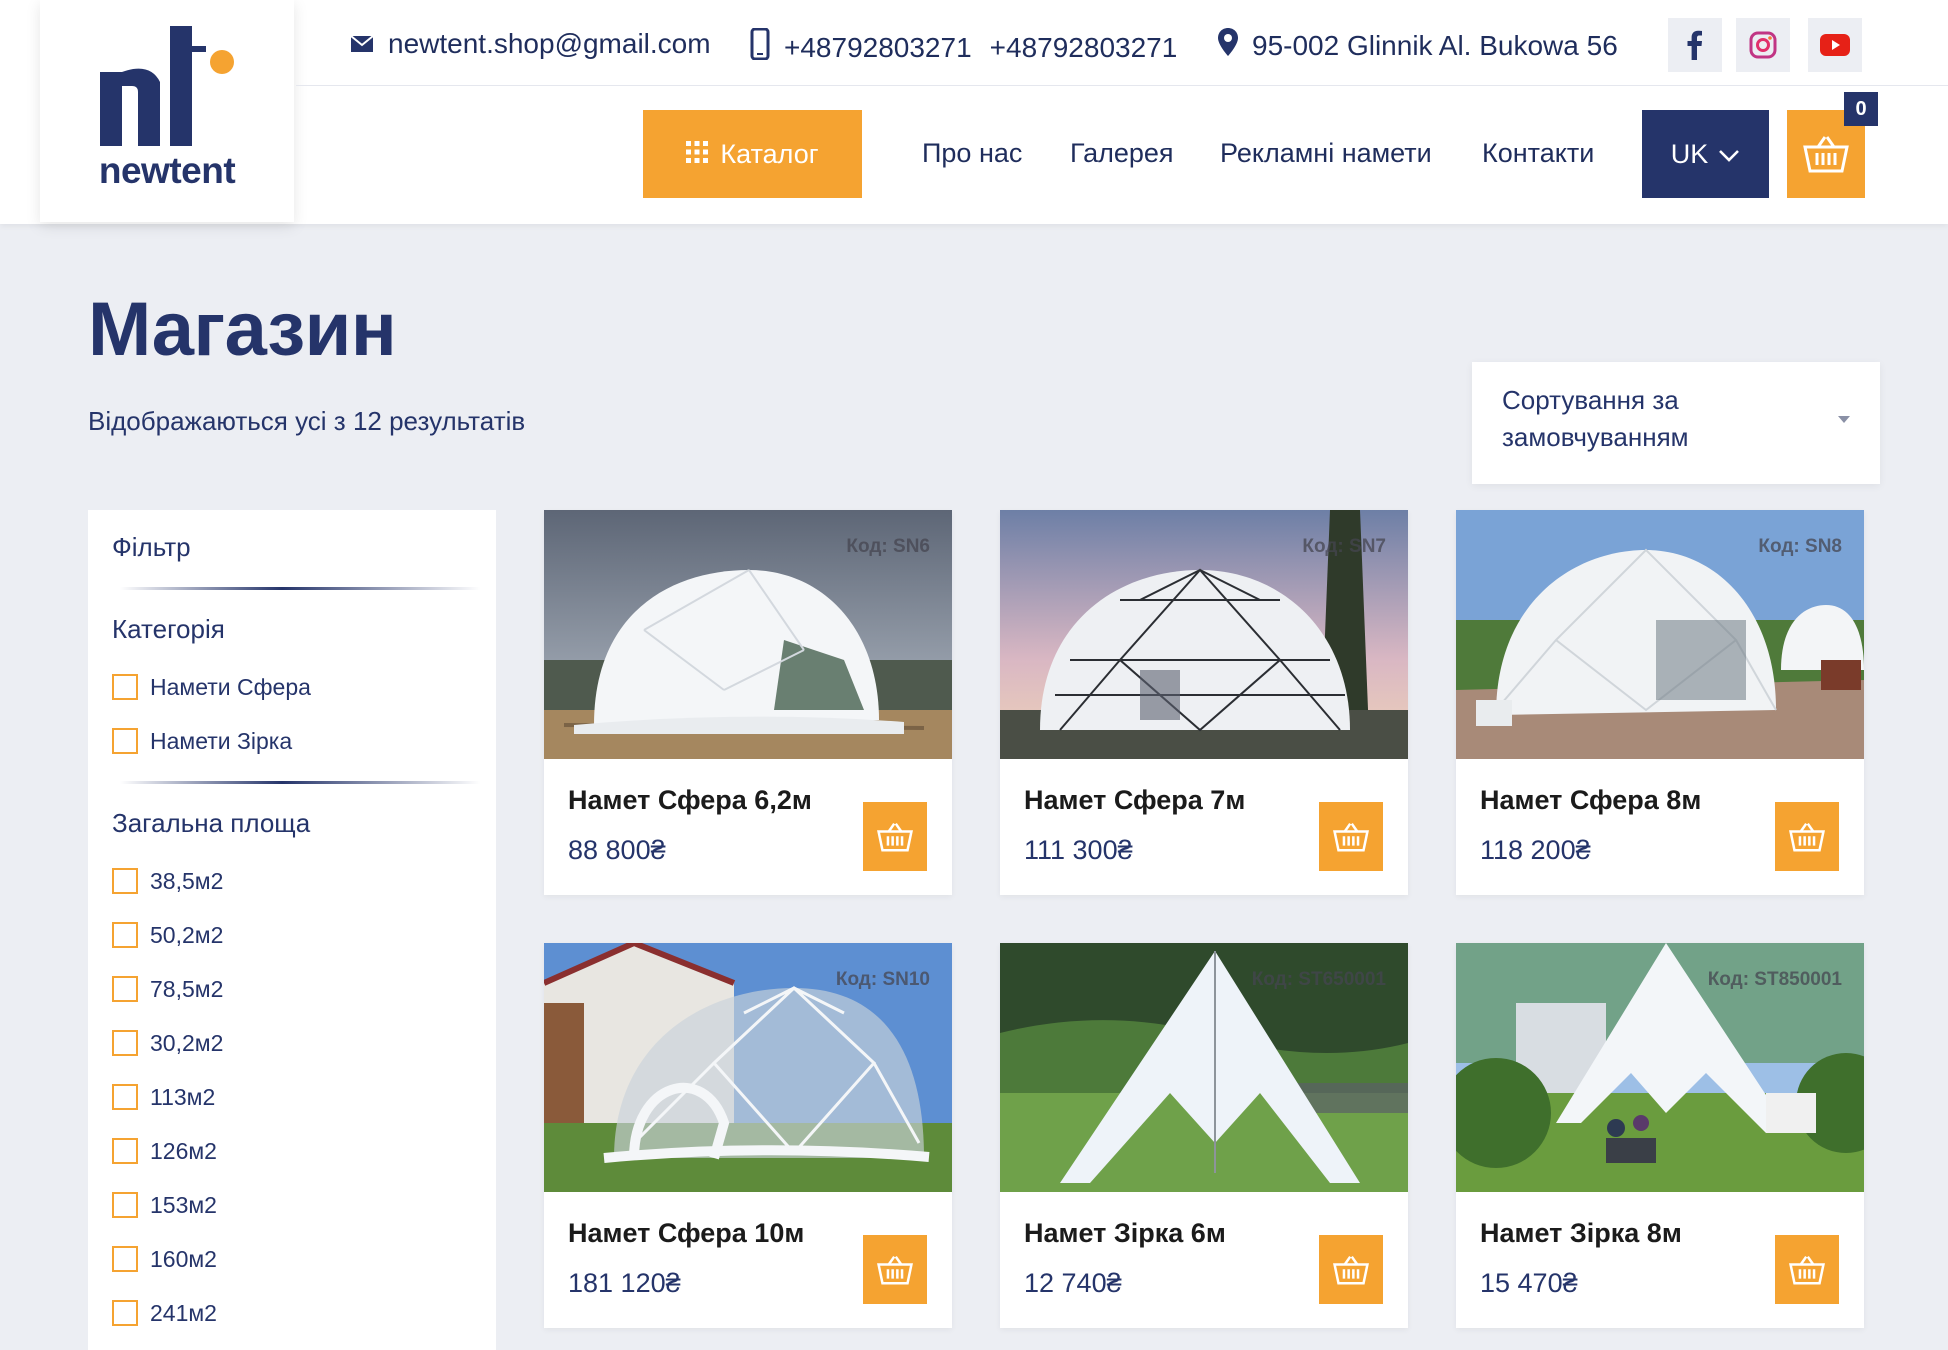  I want to click on filter-title: Фільтр, so click(151, 547).